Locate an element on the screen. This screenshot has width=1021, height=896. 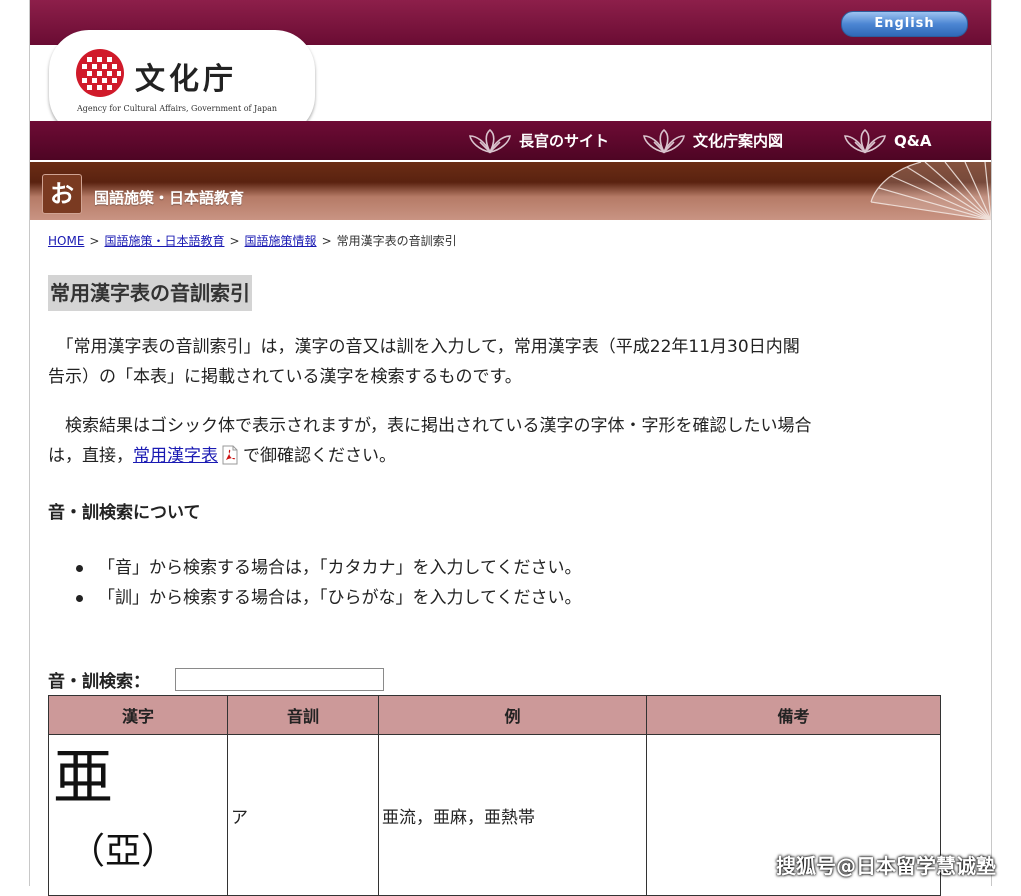
nav-label: Q&A is located at coordinates (913, 140).